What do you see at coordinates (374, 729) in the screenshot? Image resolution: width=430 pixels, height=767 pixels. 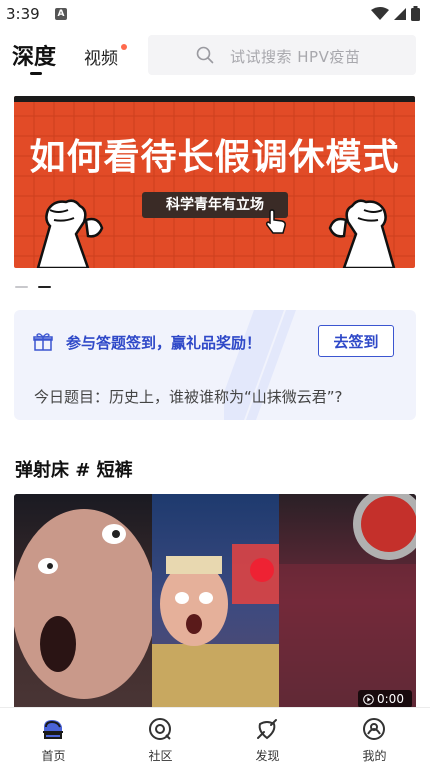 I see `profile-icon` at bounding box center [374, 729].